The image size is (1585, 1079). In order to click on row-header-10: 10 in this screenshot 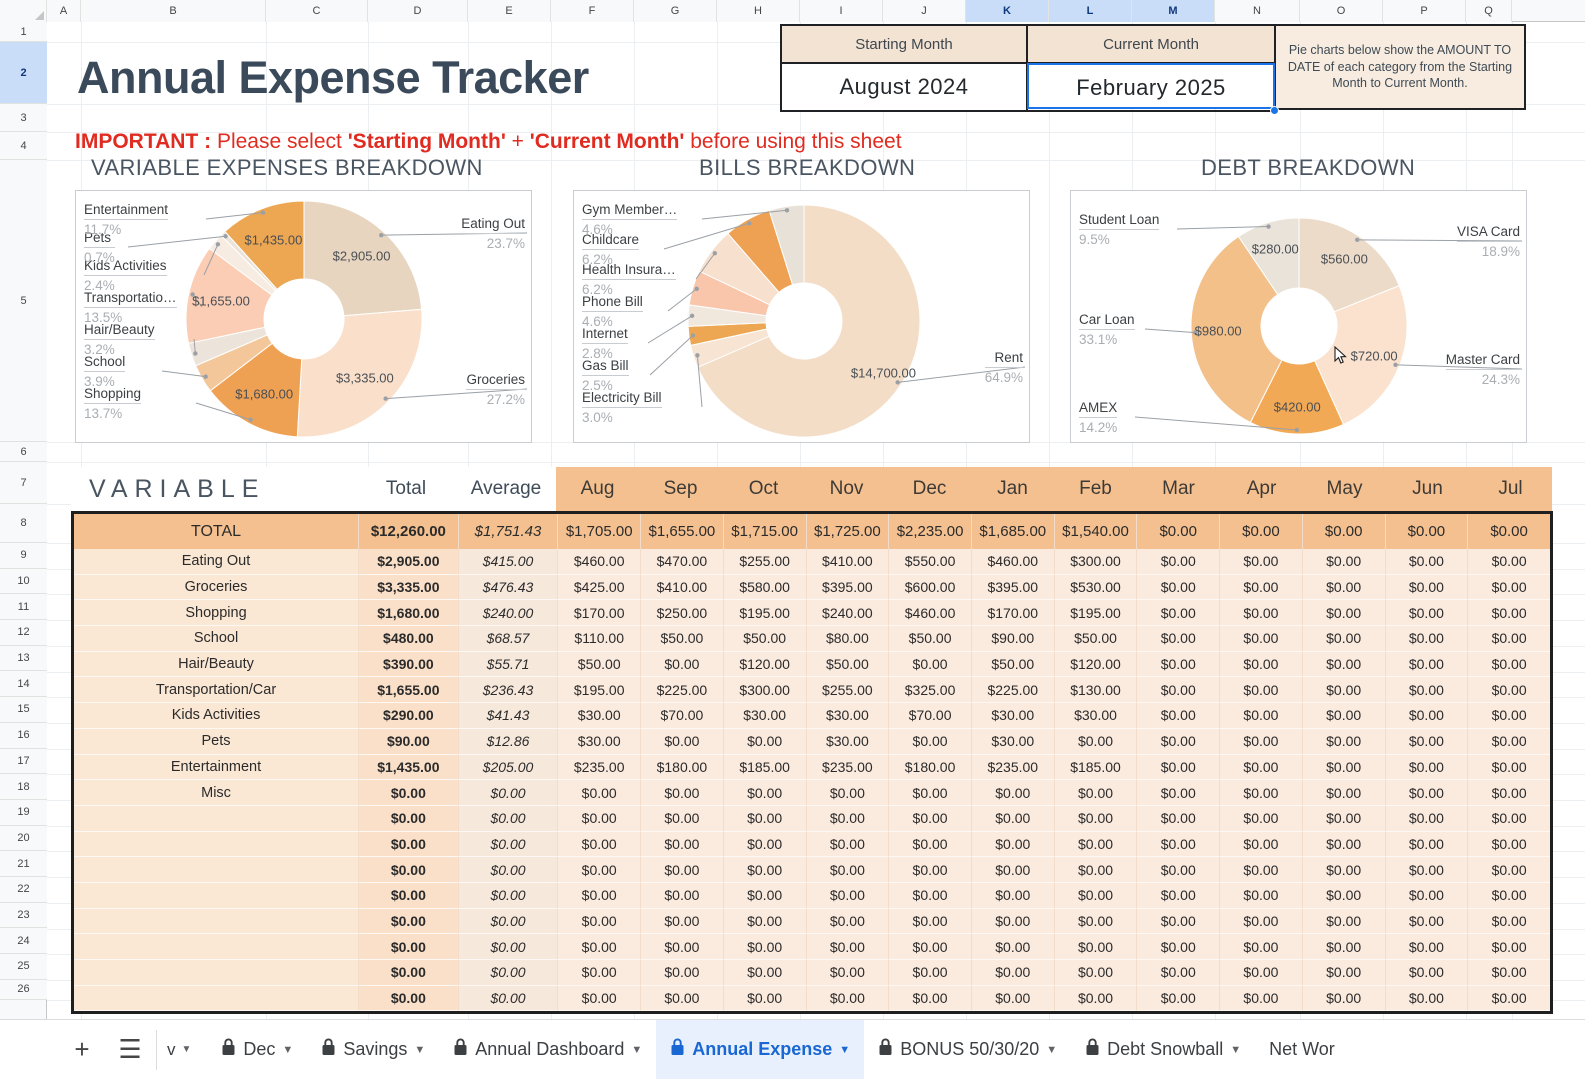, I will do `click(23, 581)`.